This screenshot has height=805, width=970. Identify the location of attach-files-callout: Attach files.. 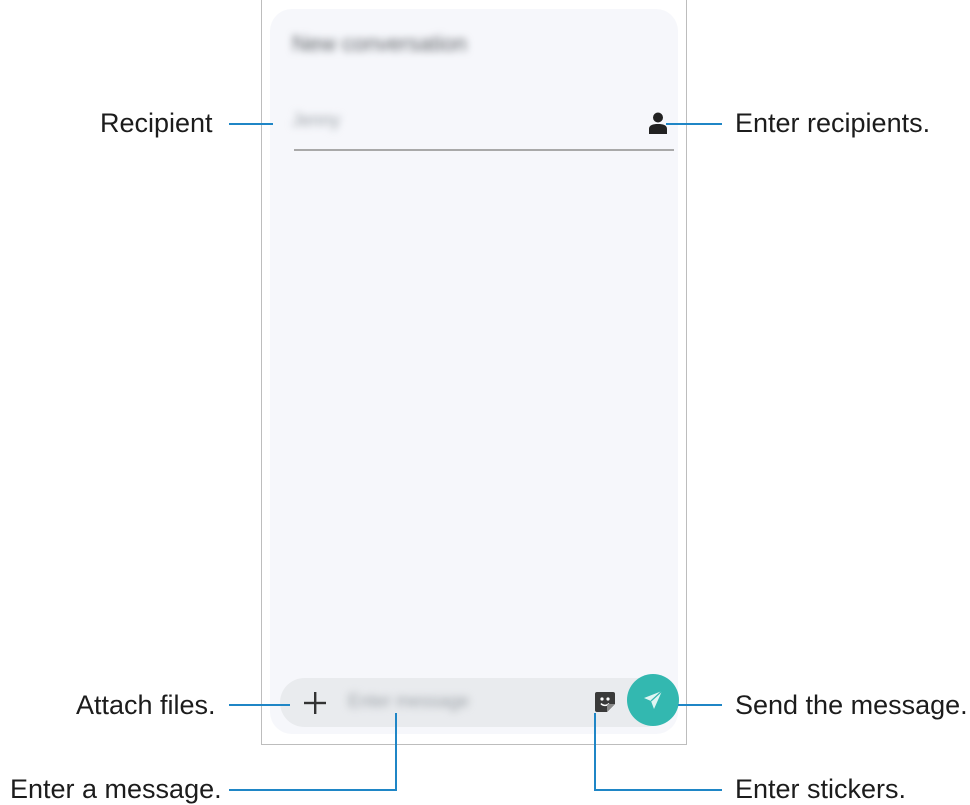
(146, 705).